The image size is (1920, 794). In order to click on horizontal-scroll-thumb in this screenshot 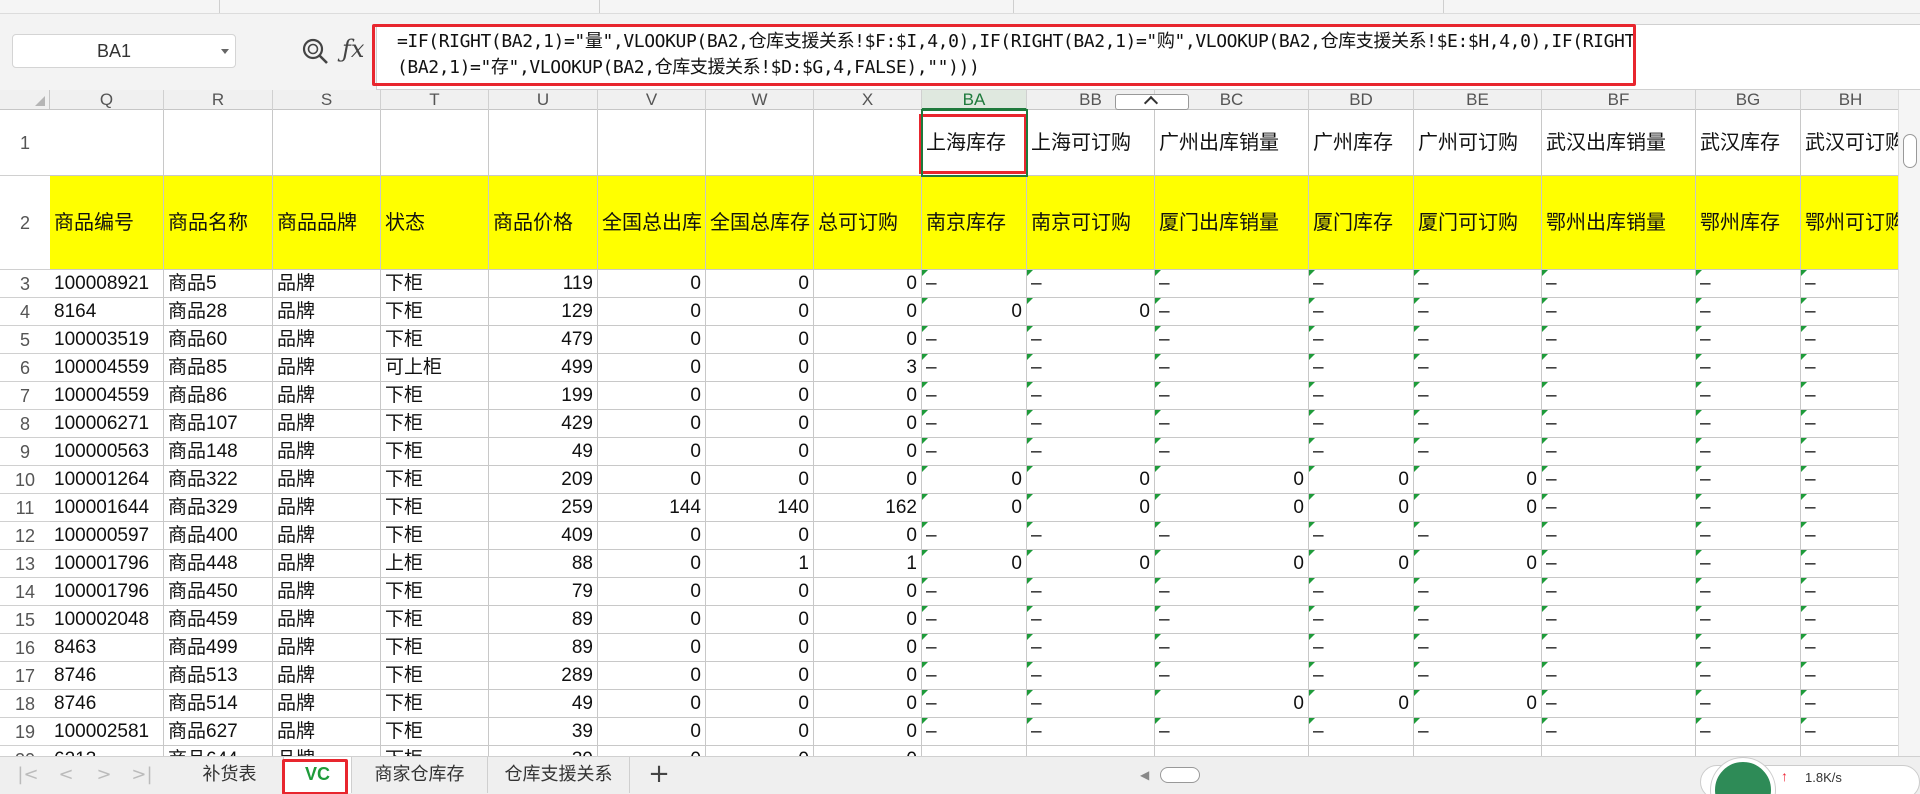, I will do `click(1180, 775)`.